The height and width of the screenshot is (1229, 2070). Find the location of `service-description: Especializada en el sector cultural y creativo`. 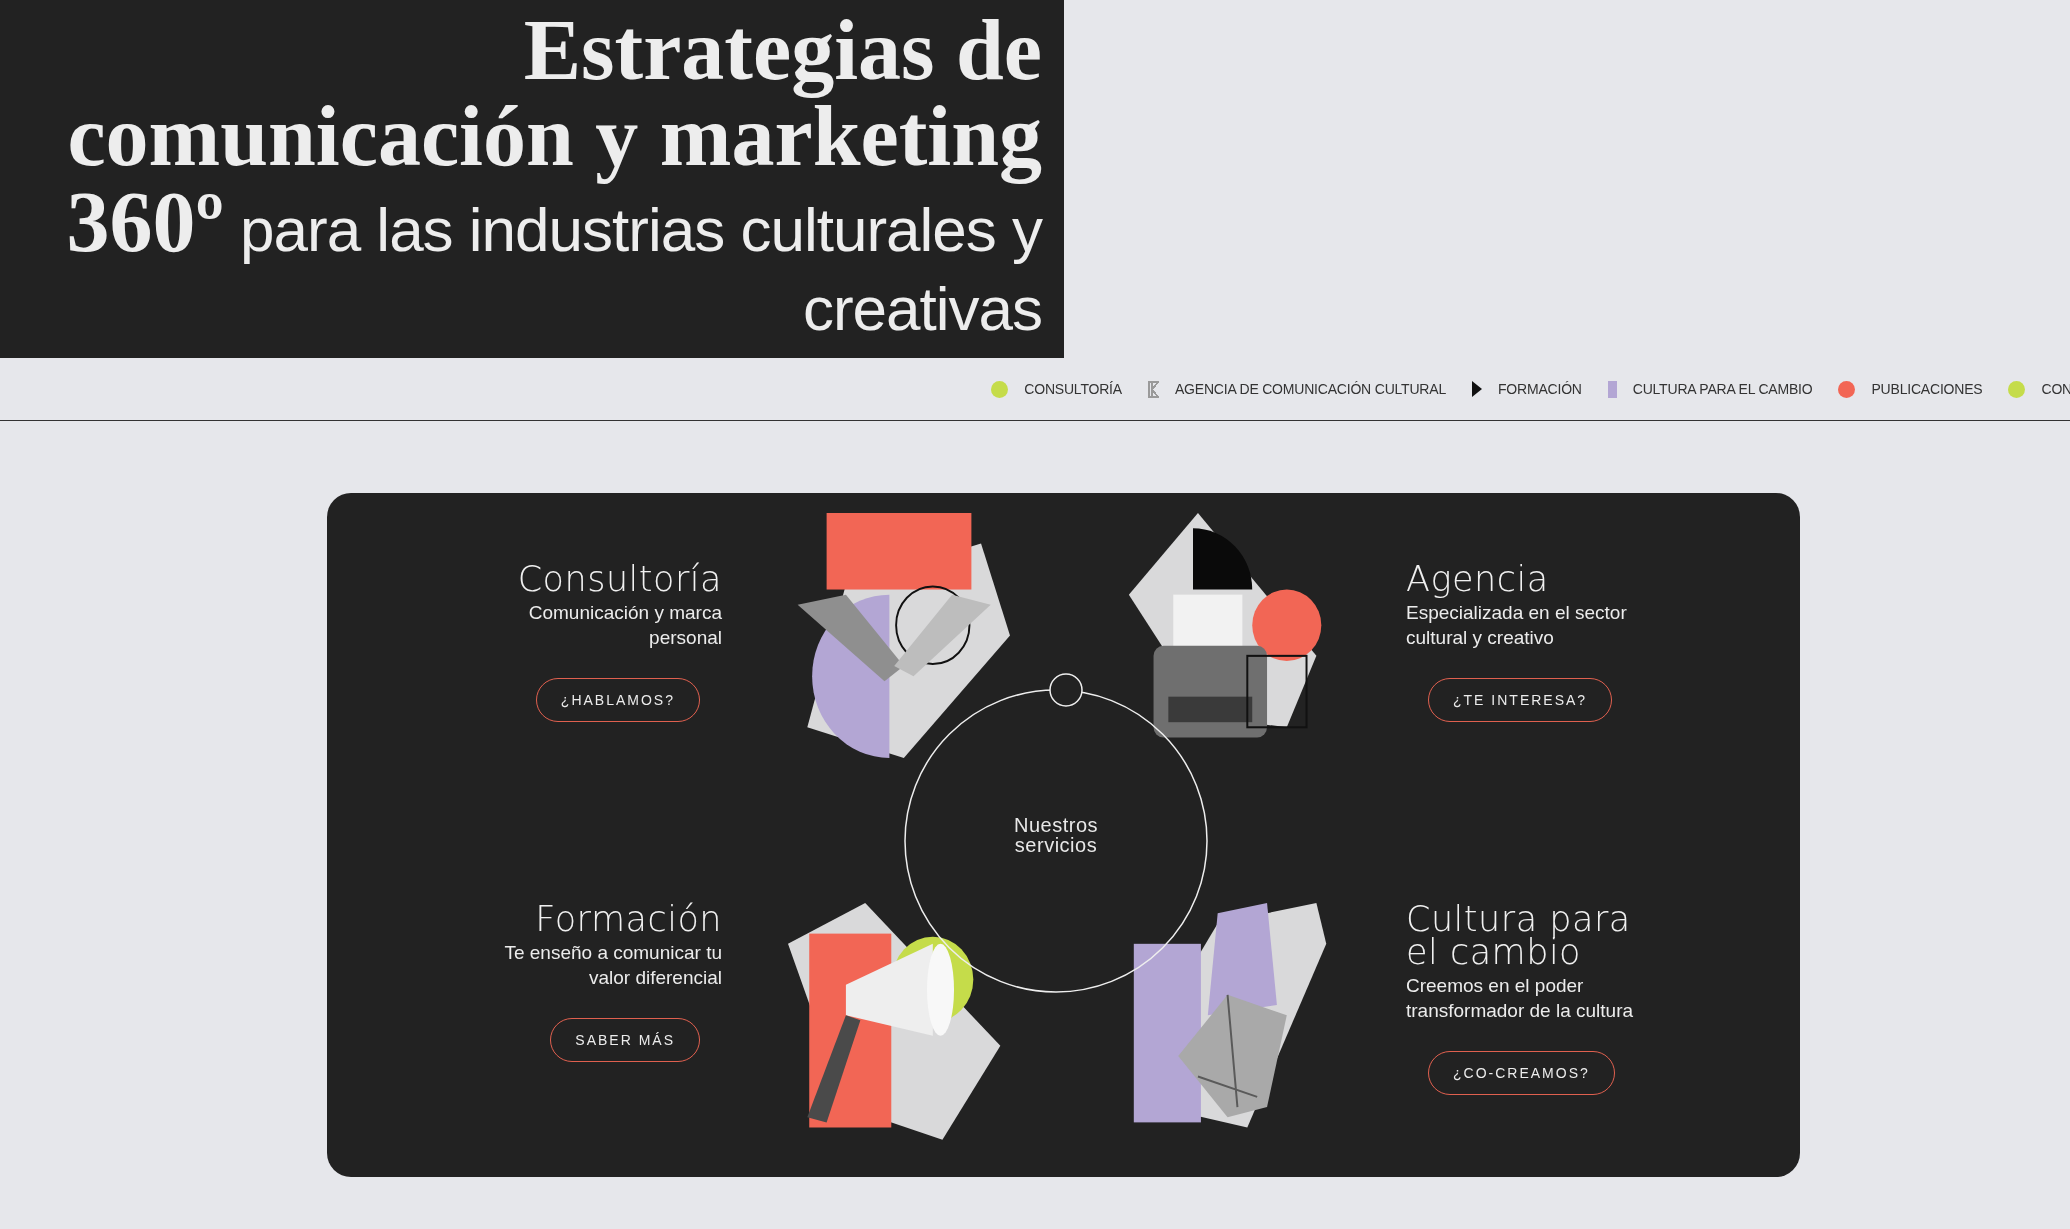

service-description: Especializada en el sector cultural y creativo is located at coordinates (1517, 625).